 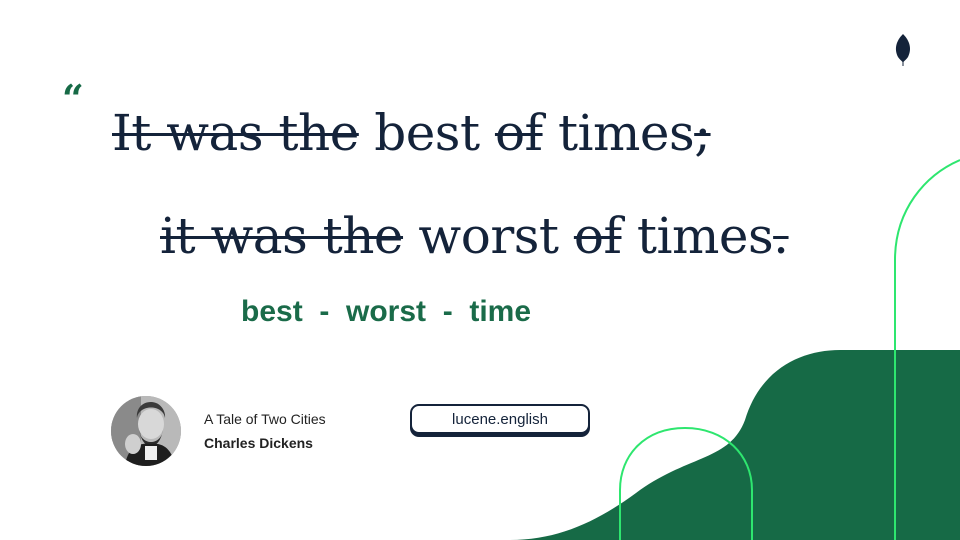 What do you see at coordinates (73, 98) in the screenshot?
I see `quote-mark: “` at bounding box center [73, 98].